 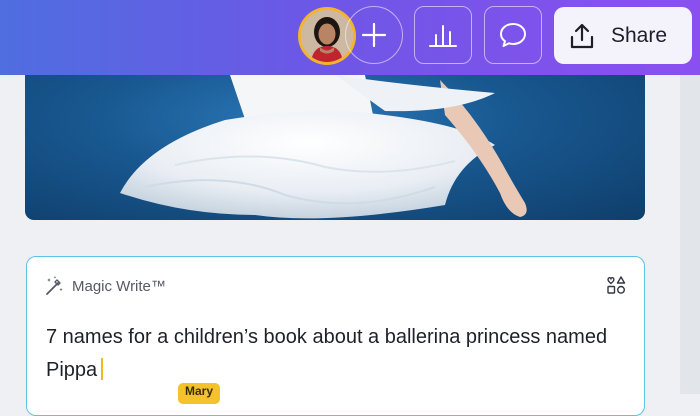 I want to click on insights-button, so click(x=443, y=35).